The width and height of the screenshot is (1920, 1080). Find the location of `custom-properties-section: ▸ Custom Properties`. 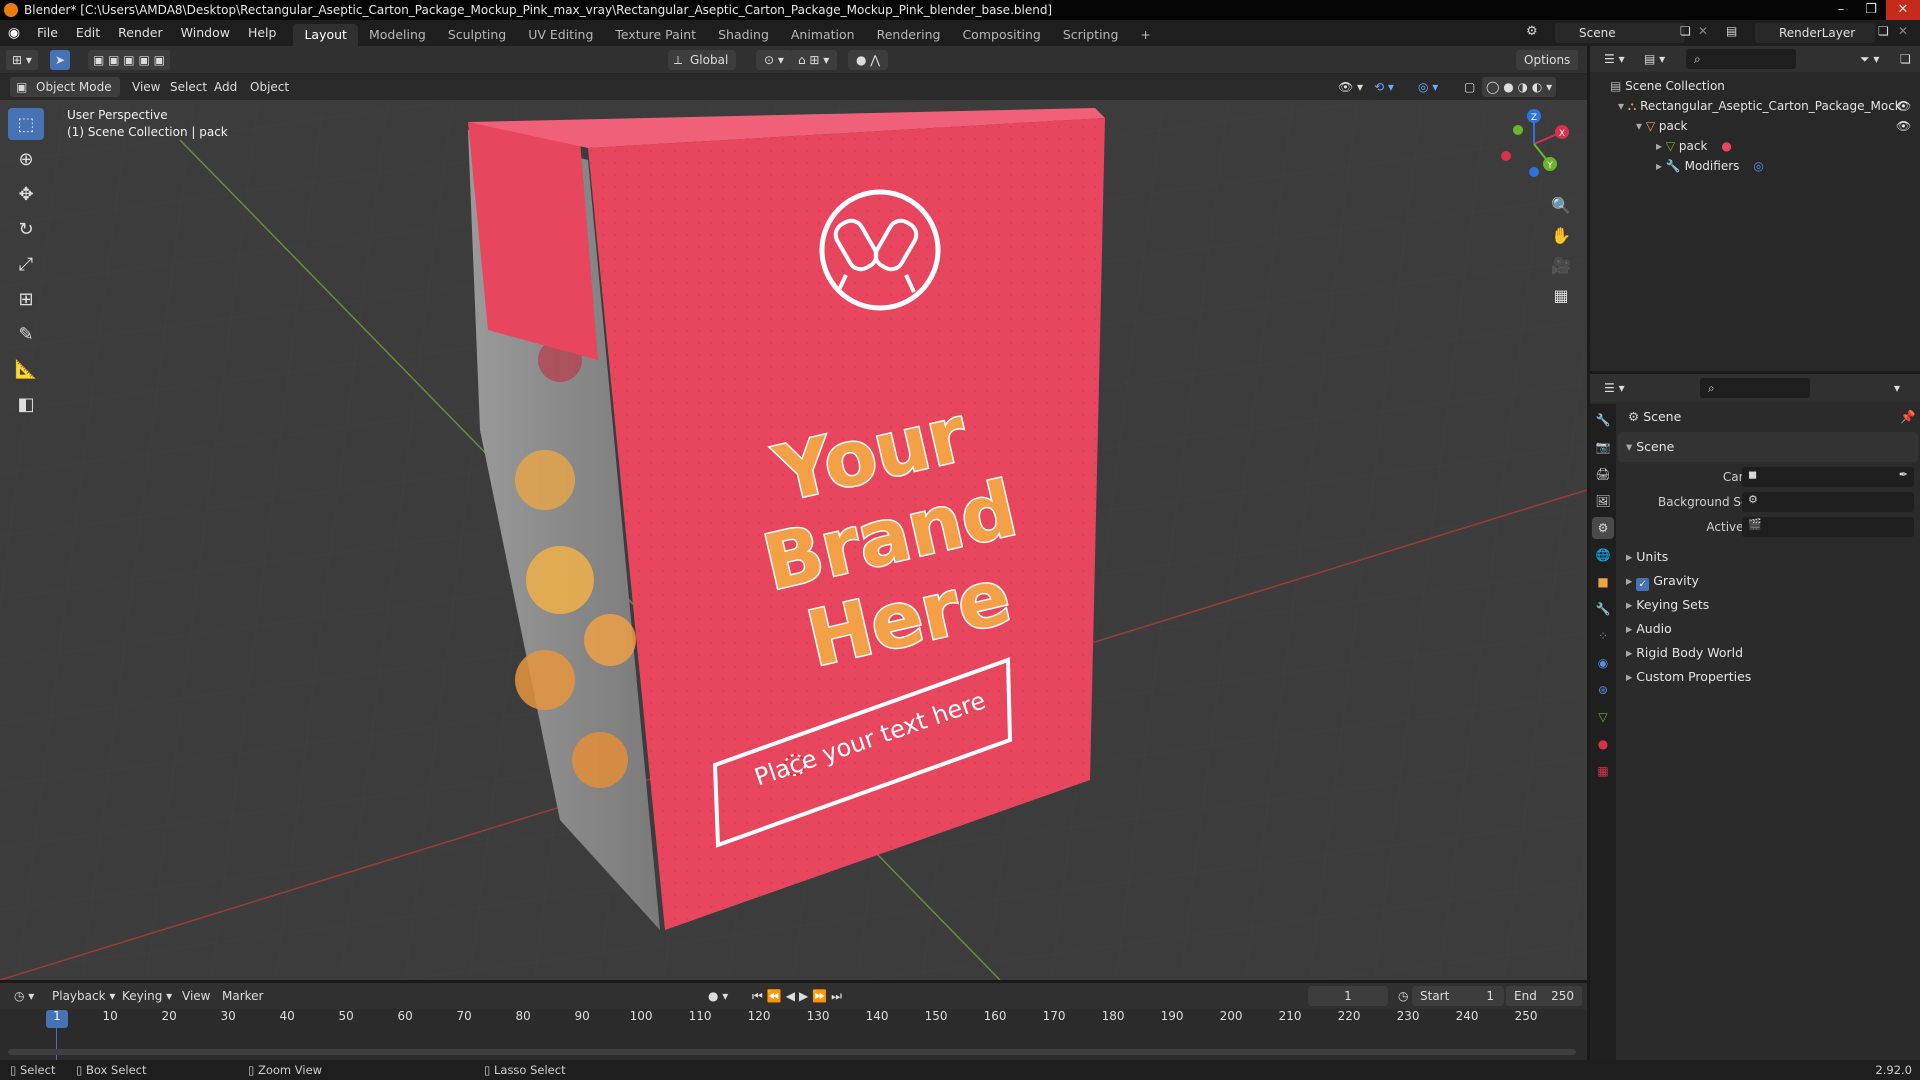

custom-properties-section: ▸ Custom Properties is located at coordinates (1688, 677).